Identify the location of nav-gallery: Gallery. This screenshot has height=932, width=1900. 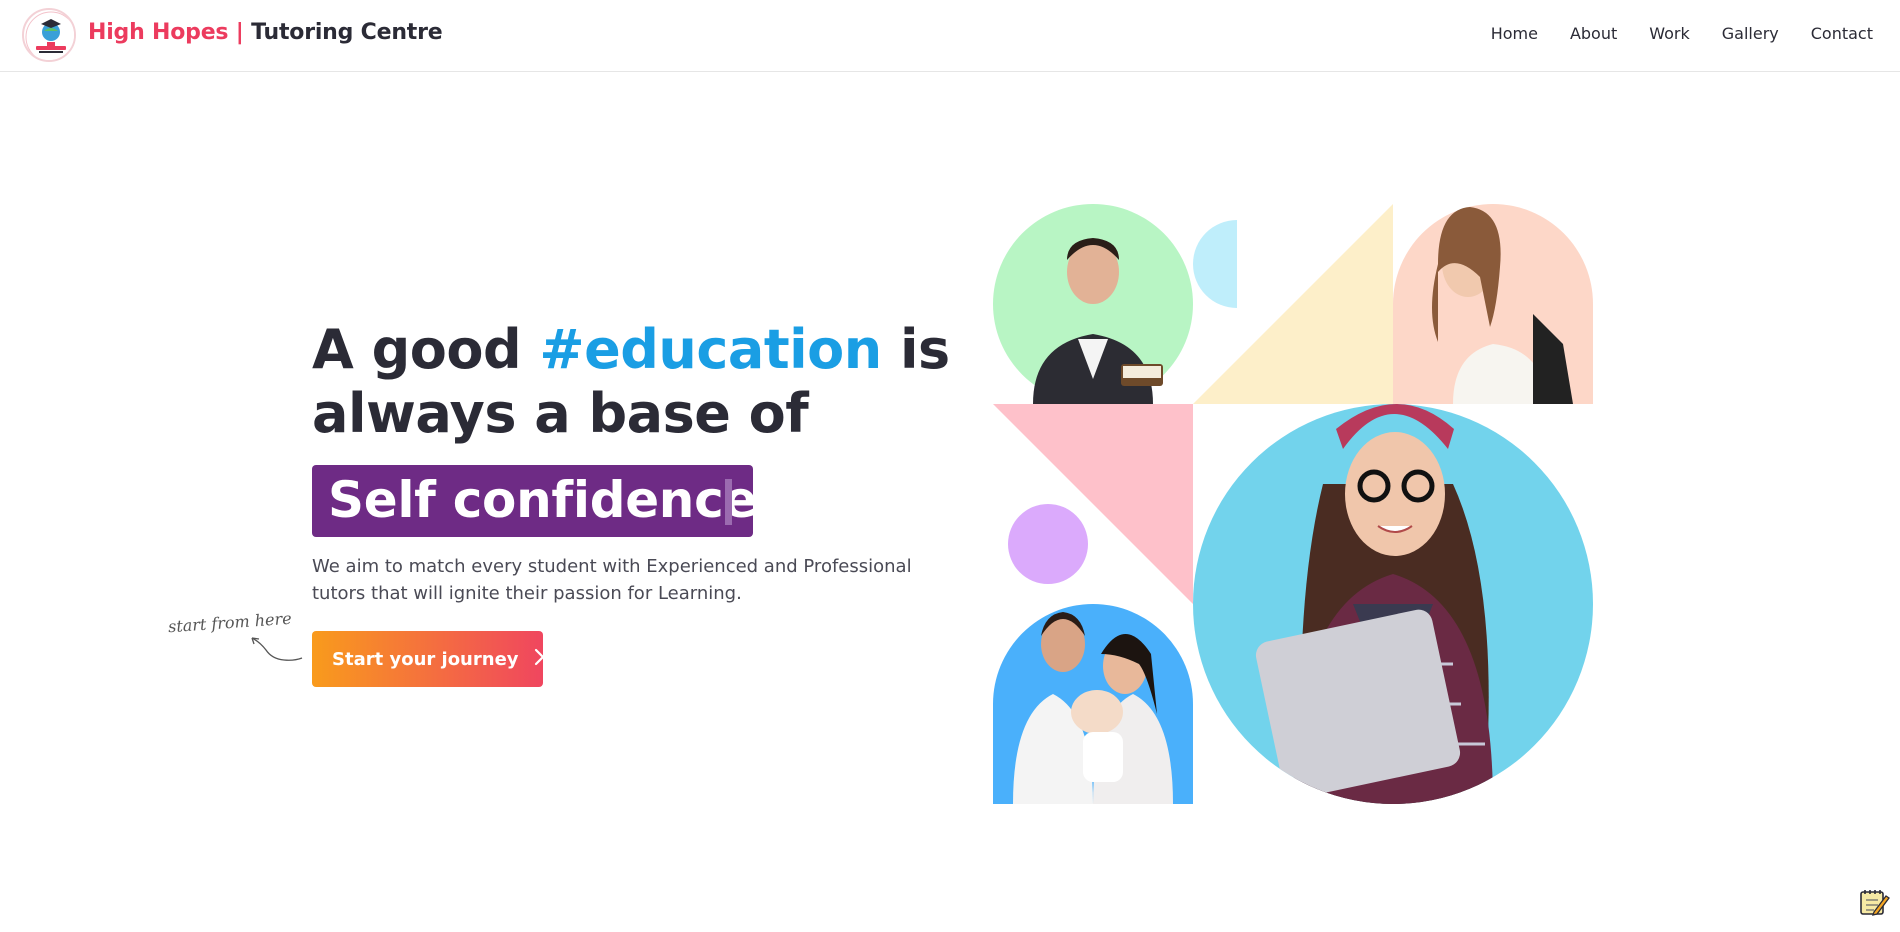
(1750, 33).